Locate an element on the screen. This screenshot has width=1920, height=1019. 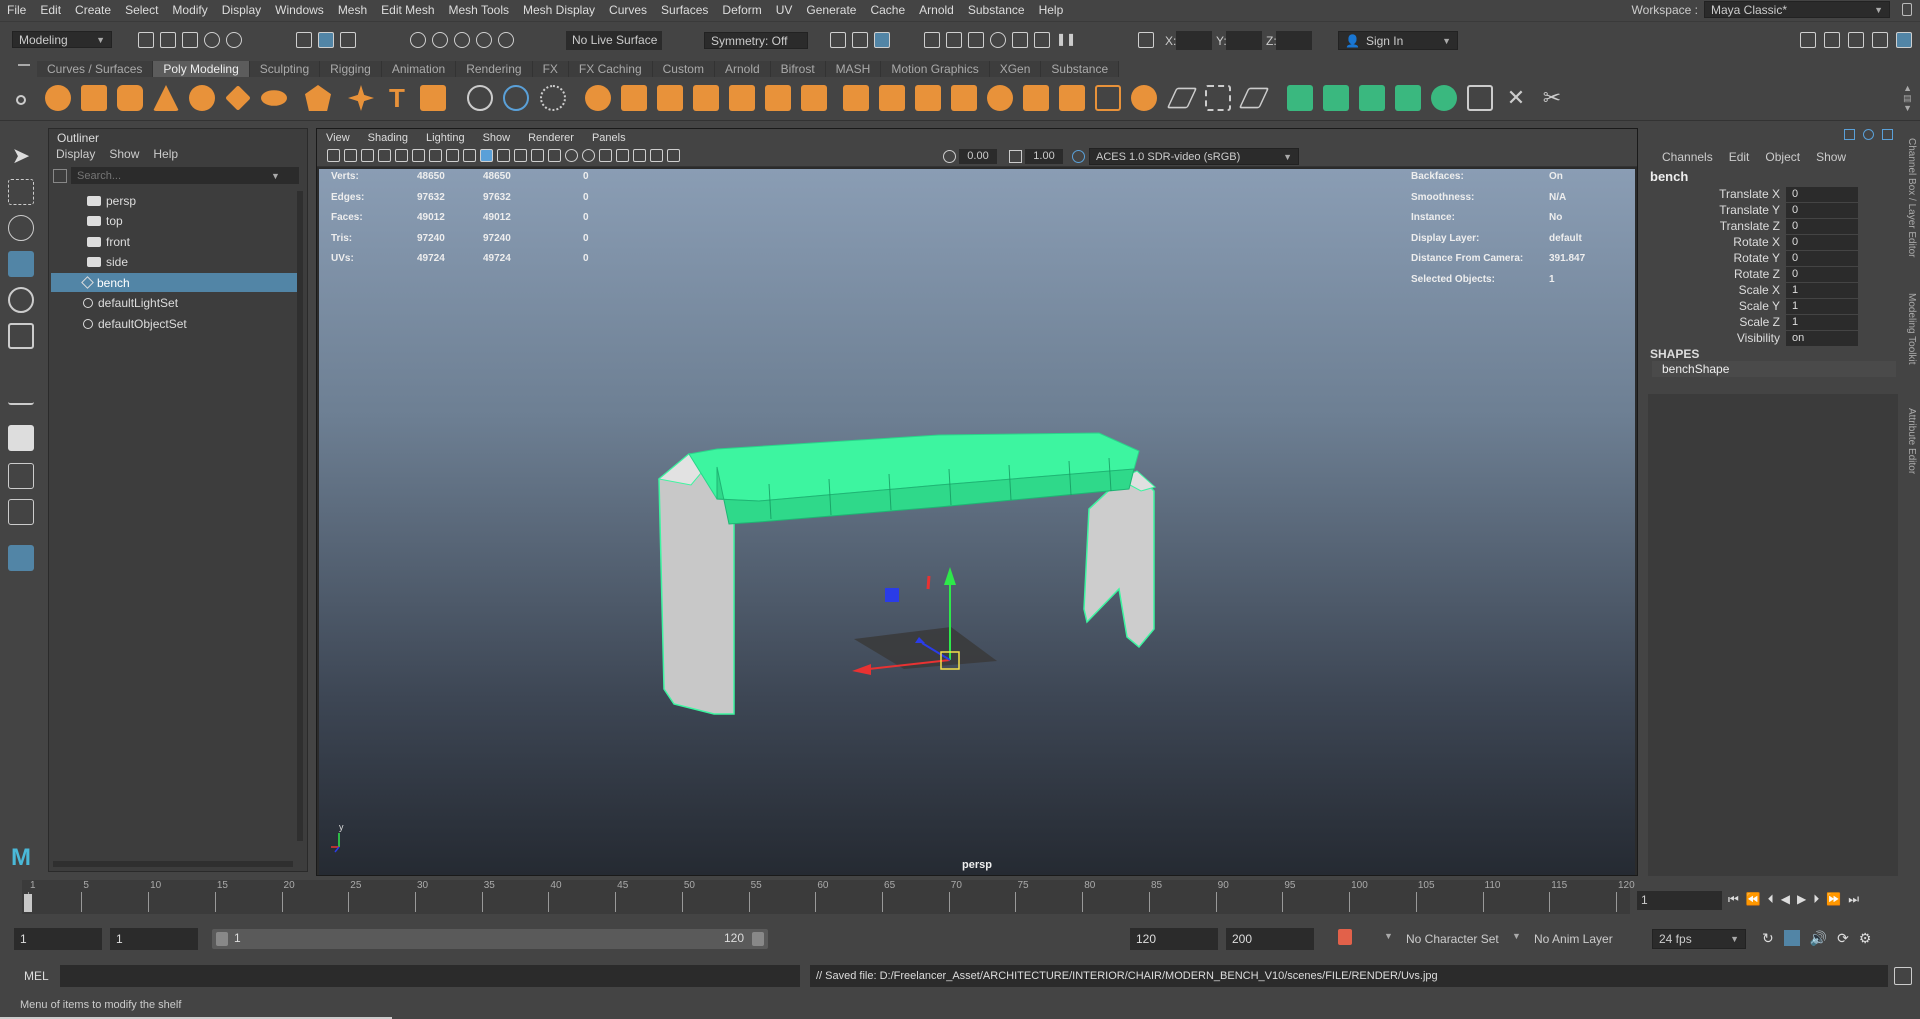
poly-cube-icon is located at coordinates (94, 98).